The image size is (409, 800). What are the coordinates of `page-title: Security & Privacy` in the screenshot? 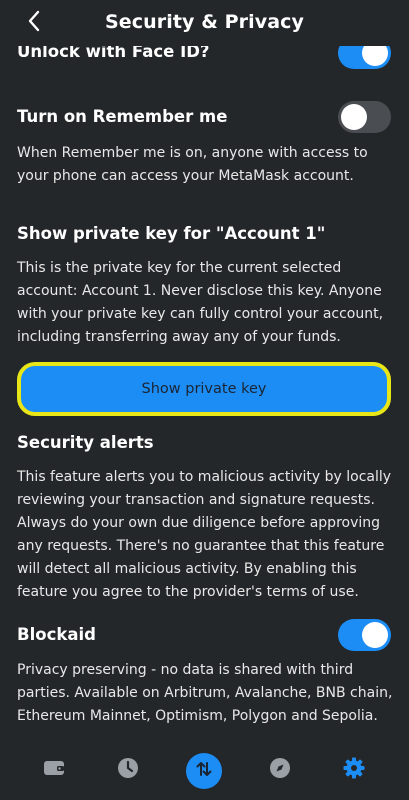 It's located at (204, 22).